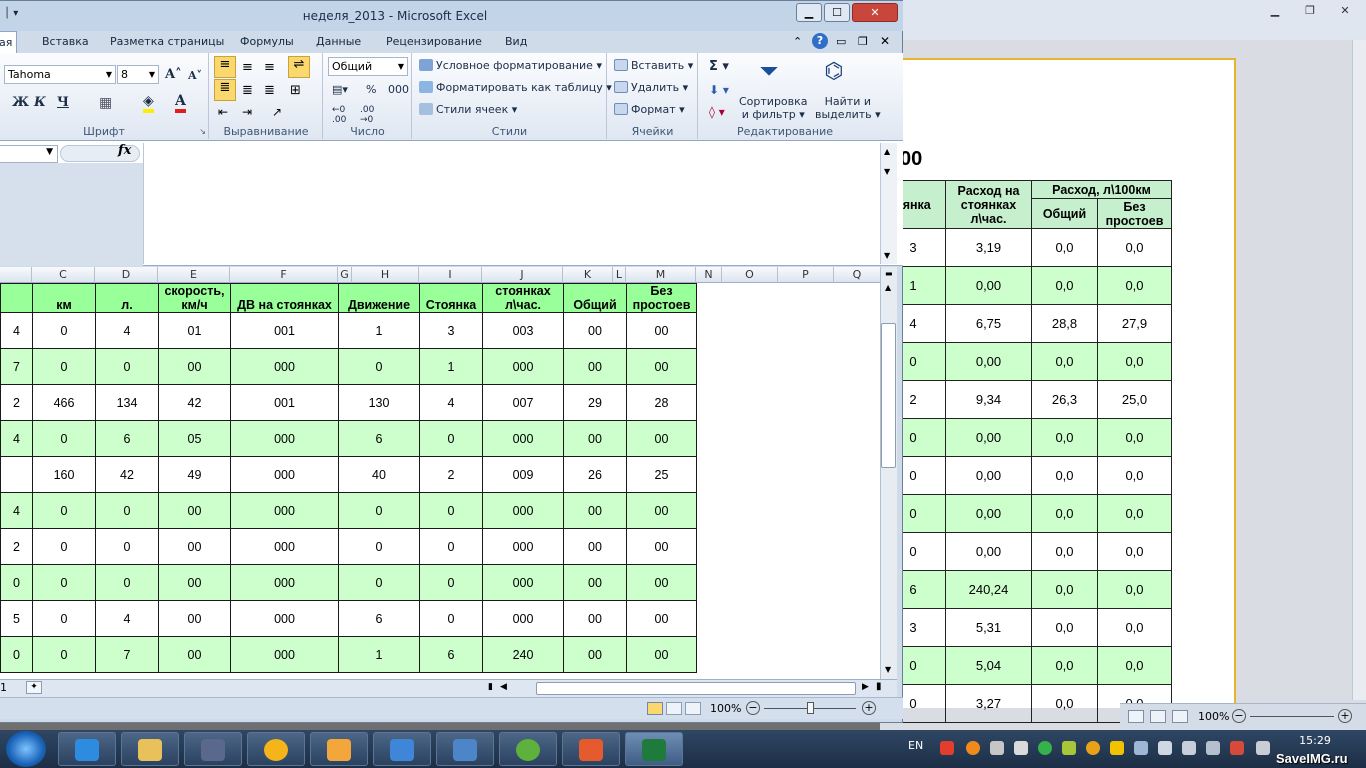  Describe the element at coordinates (16, 618) in the screenshot. I see `cell: 5` at that location.